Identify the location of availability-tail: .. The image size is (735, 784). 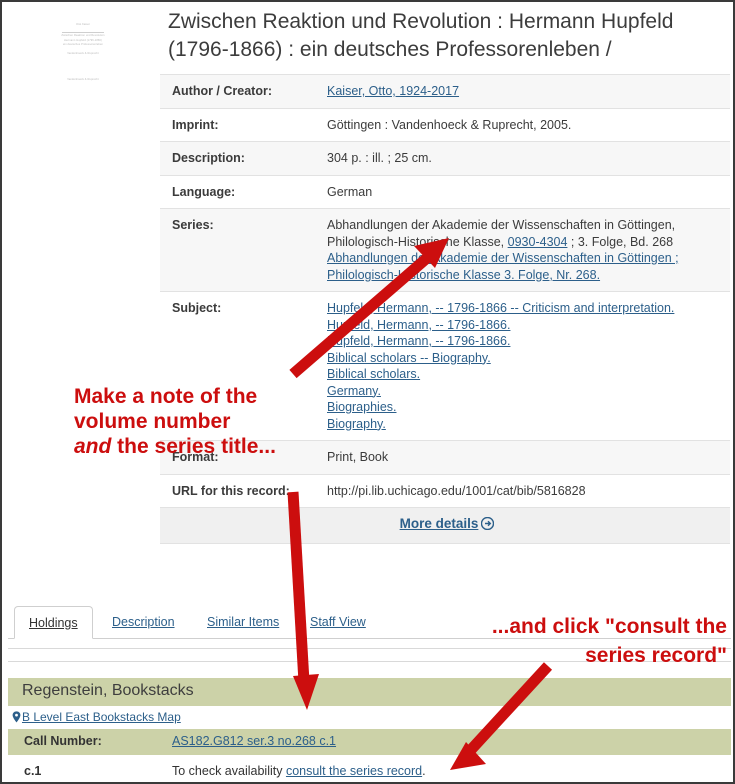
(424, 771).